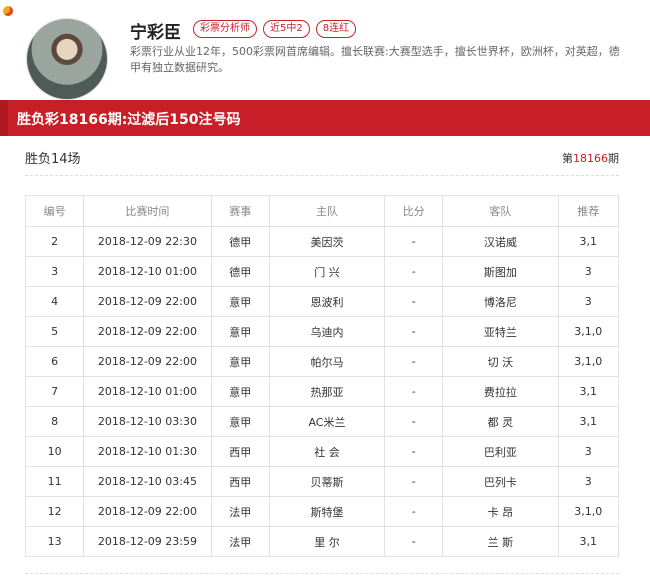  What do you see at coordinates (54, 331) in the screenshot?
I see `cell-number: 5` at bounding box center [54, 331].